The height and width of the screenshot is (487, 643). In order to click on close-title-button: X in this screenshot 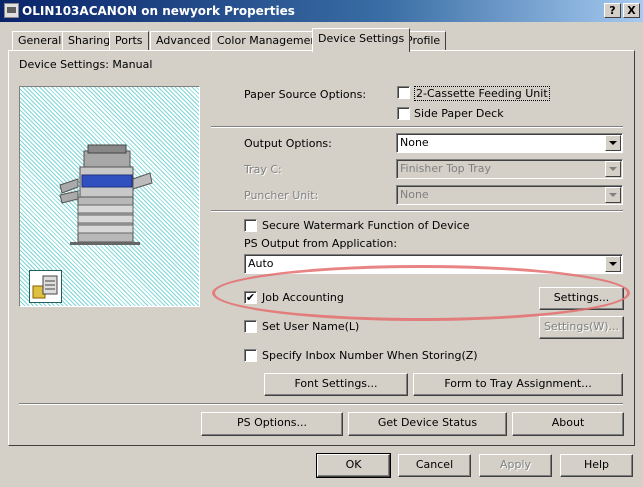, I will do `click(631, 10)`.